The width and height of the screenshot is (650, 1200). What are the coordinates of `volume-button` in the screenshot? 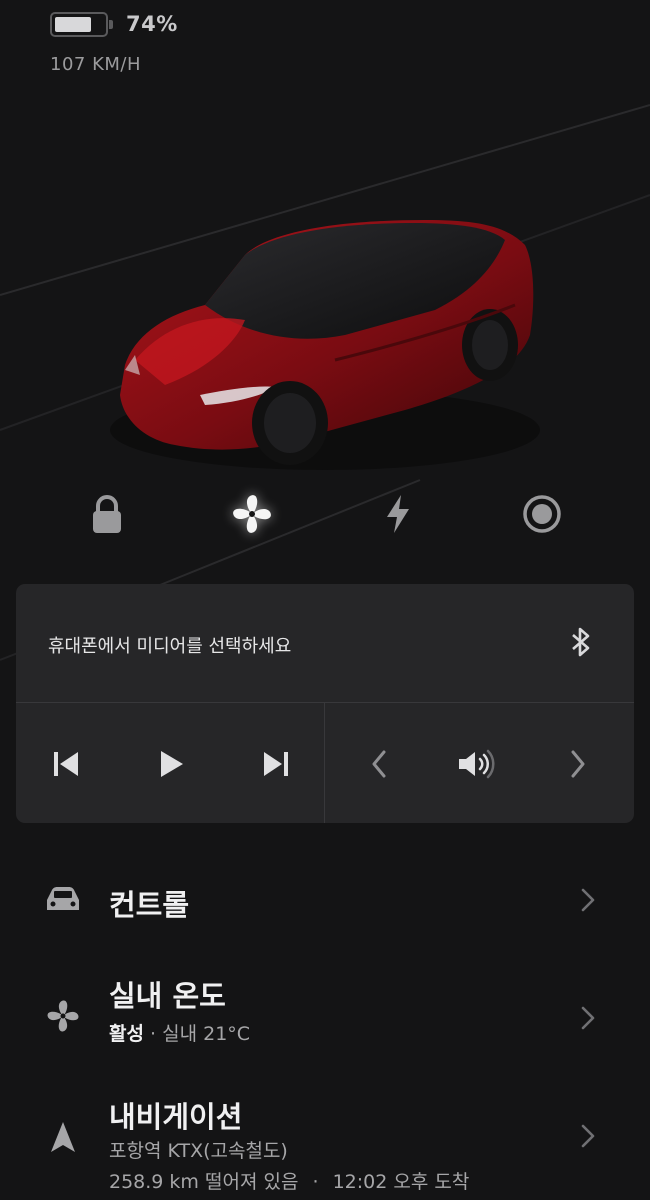 It's located at (477, 764).